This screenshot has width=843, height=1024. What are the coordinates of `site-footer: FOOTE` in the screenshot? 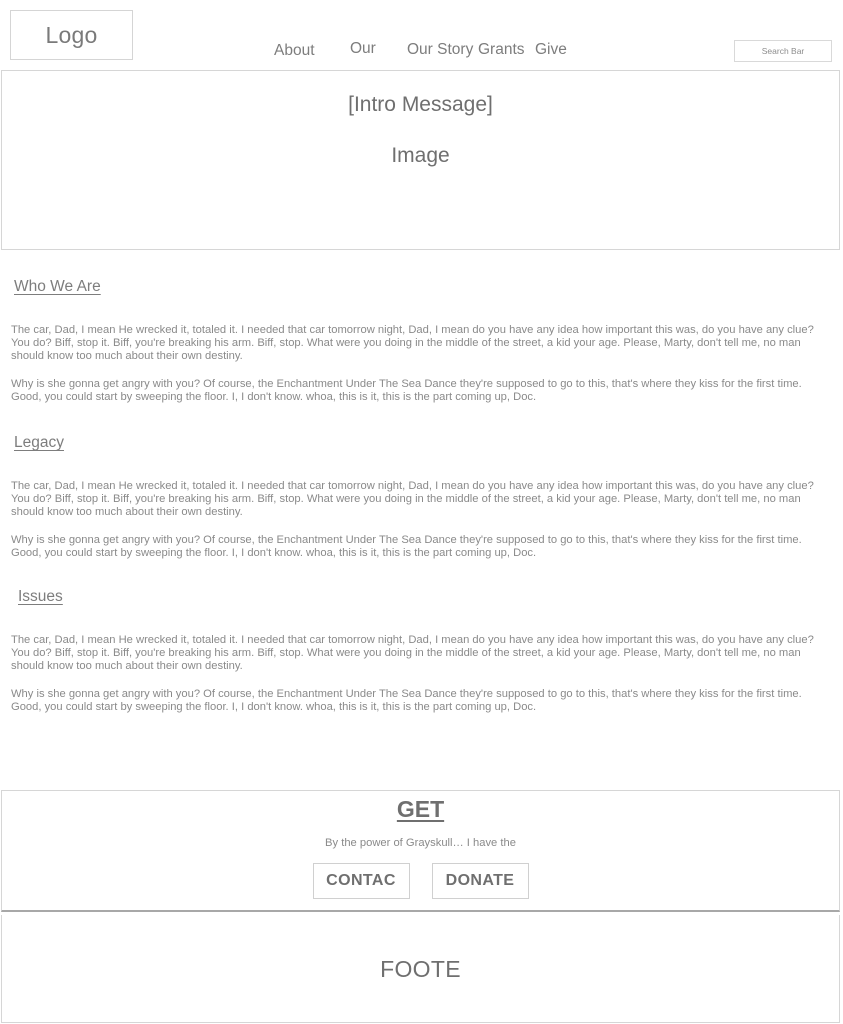 It's located at (420, 969).